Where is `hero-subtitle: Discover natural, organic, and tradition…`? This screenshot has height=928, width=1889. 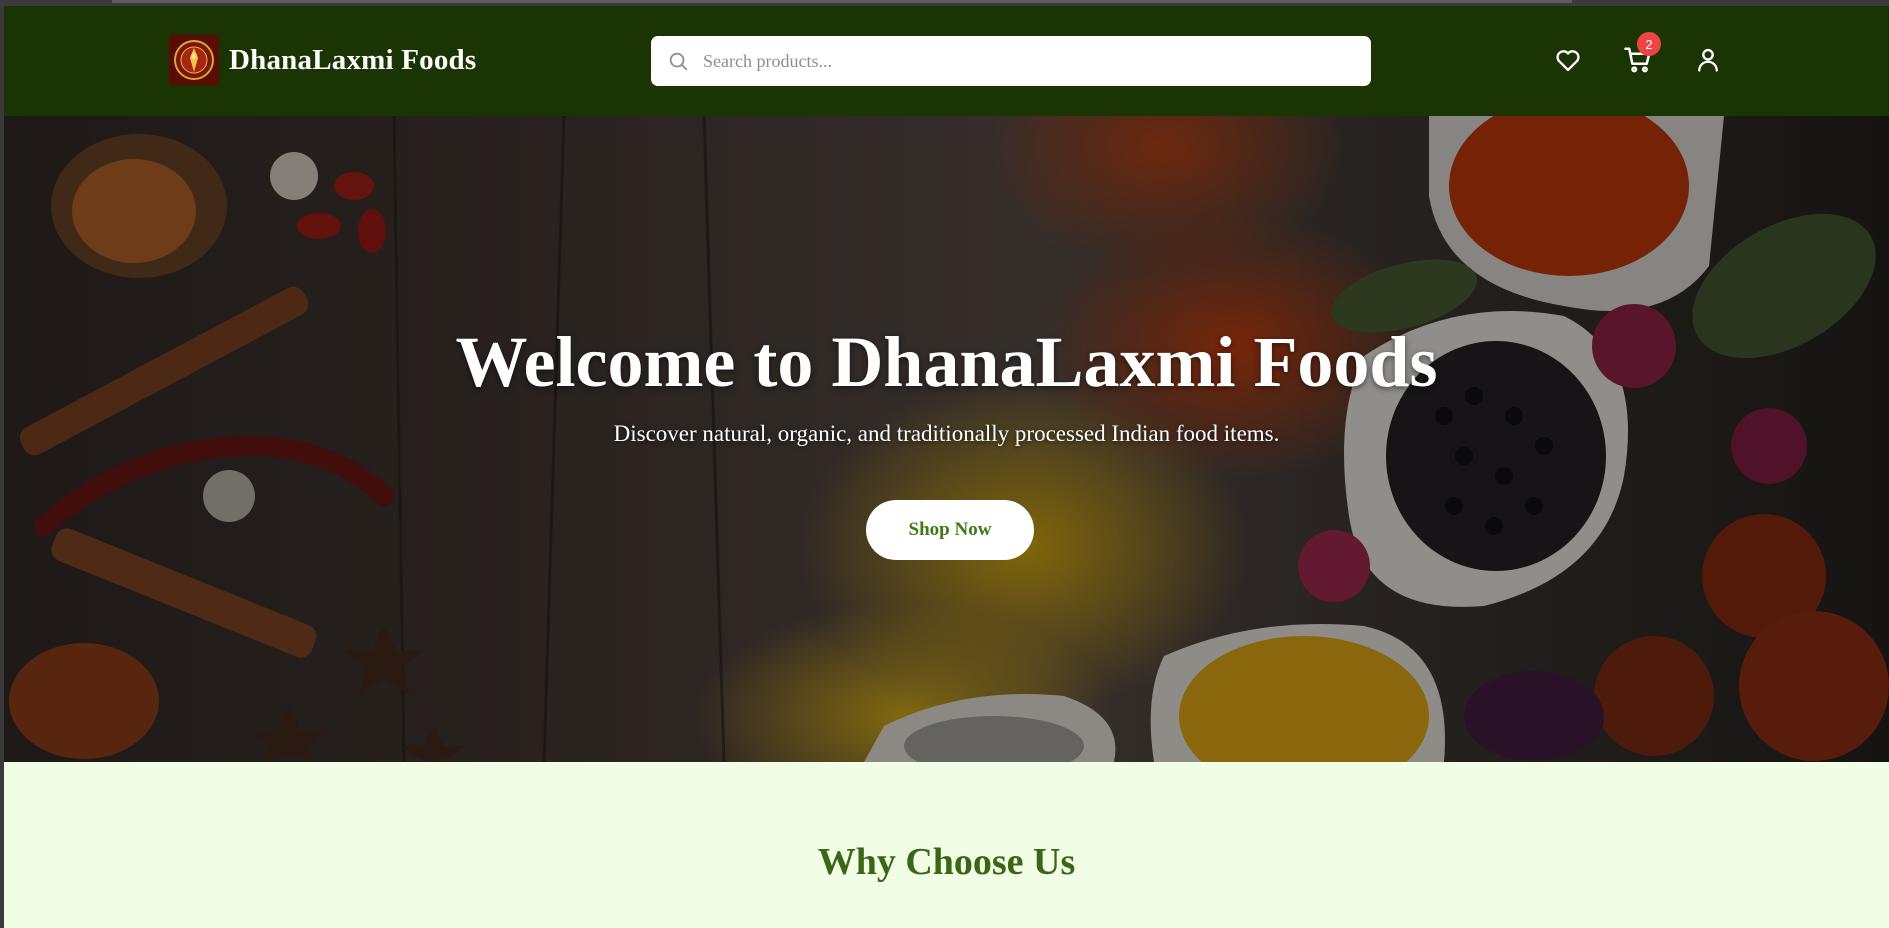
hero-subtitle: Discover natural, organic, and tradition… is located at coordinates (946, 433).